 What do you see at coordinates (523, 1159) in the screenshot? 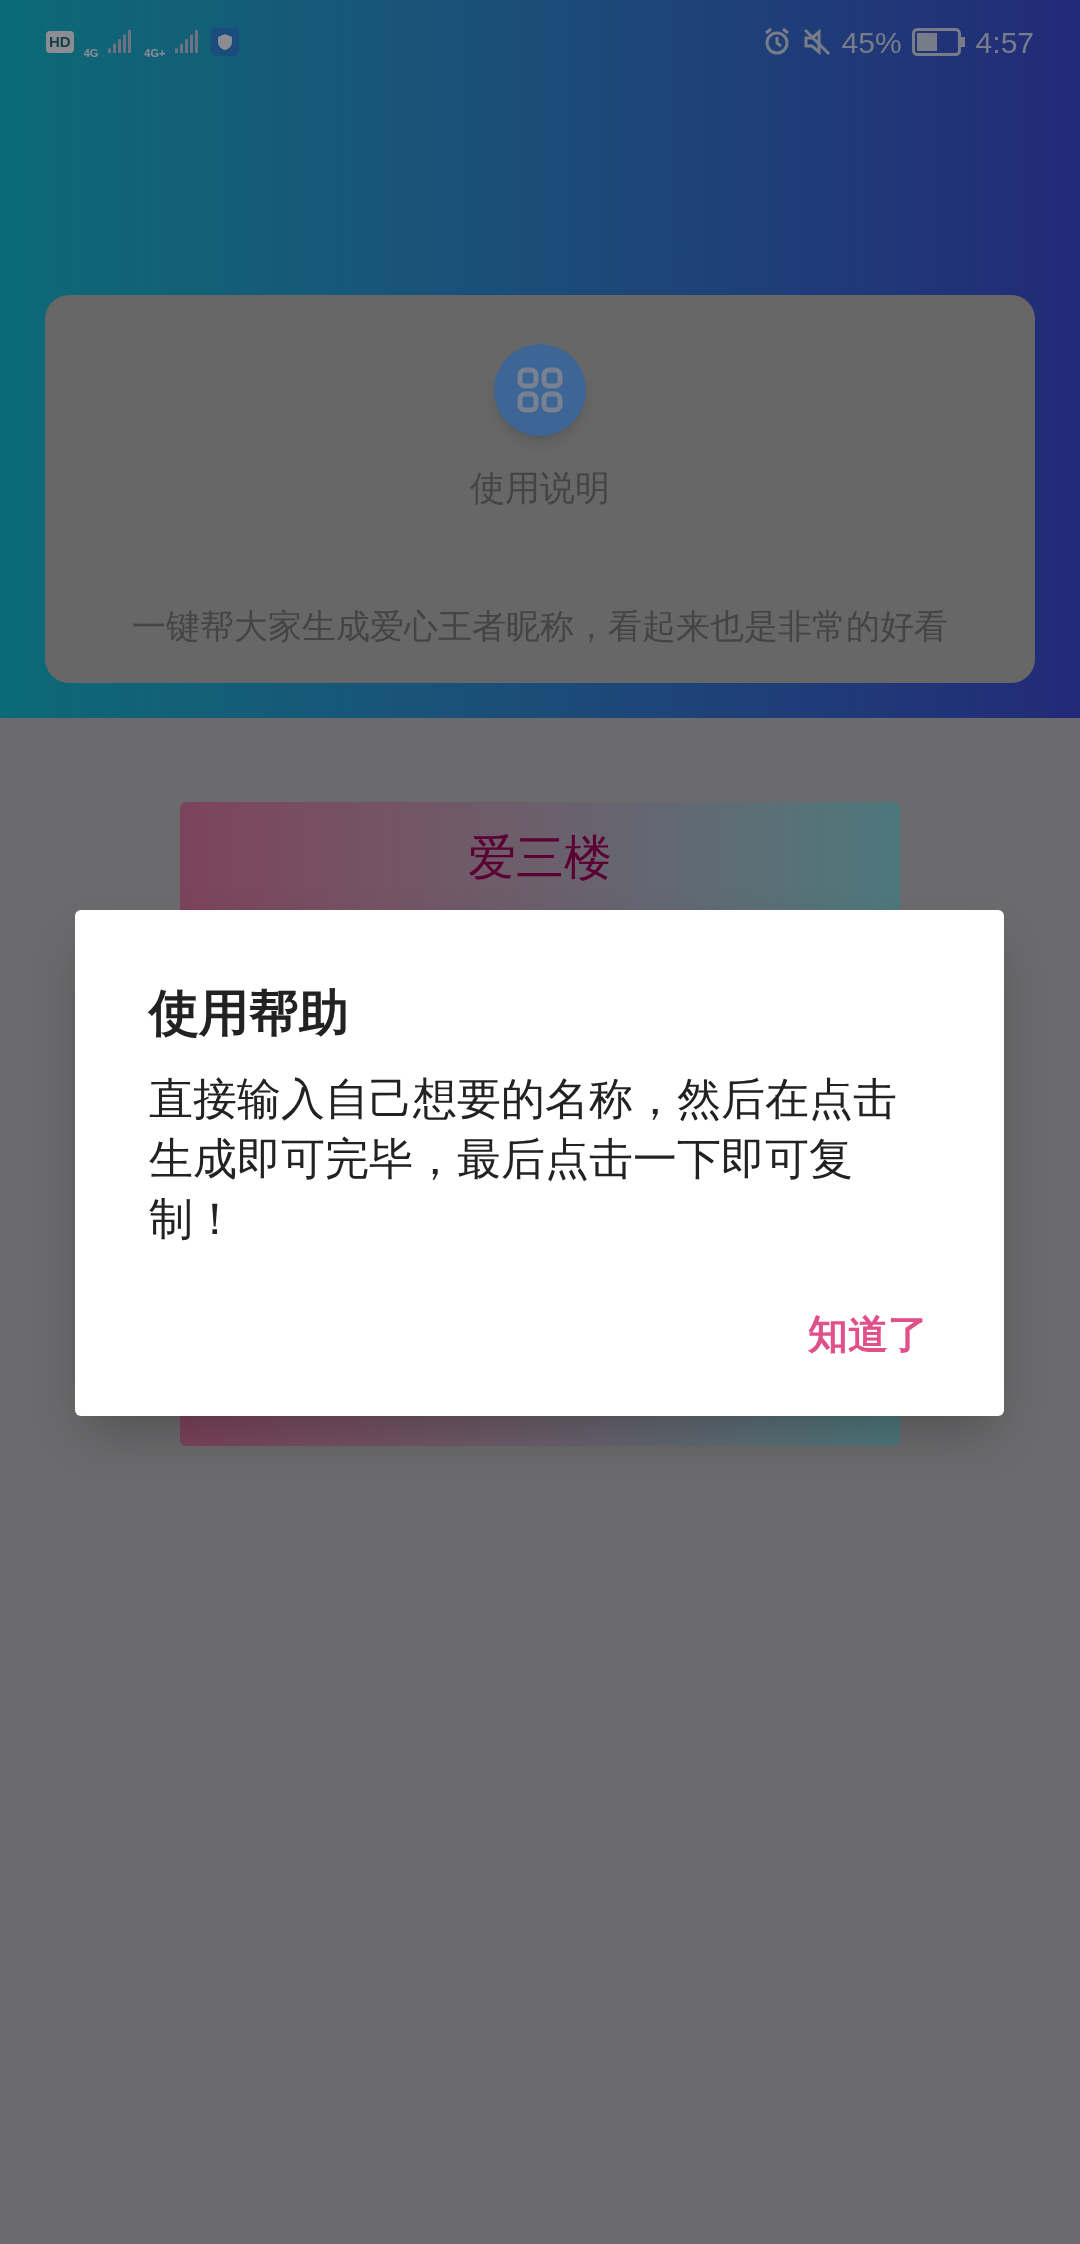
I see `dialog-message: 直接输入自己想要的名称，然后在点击生成即可完毕，最后点击一下即可复制！` at bounding box center [523, 1159].